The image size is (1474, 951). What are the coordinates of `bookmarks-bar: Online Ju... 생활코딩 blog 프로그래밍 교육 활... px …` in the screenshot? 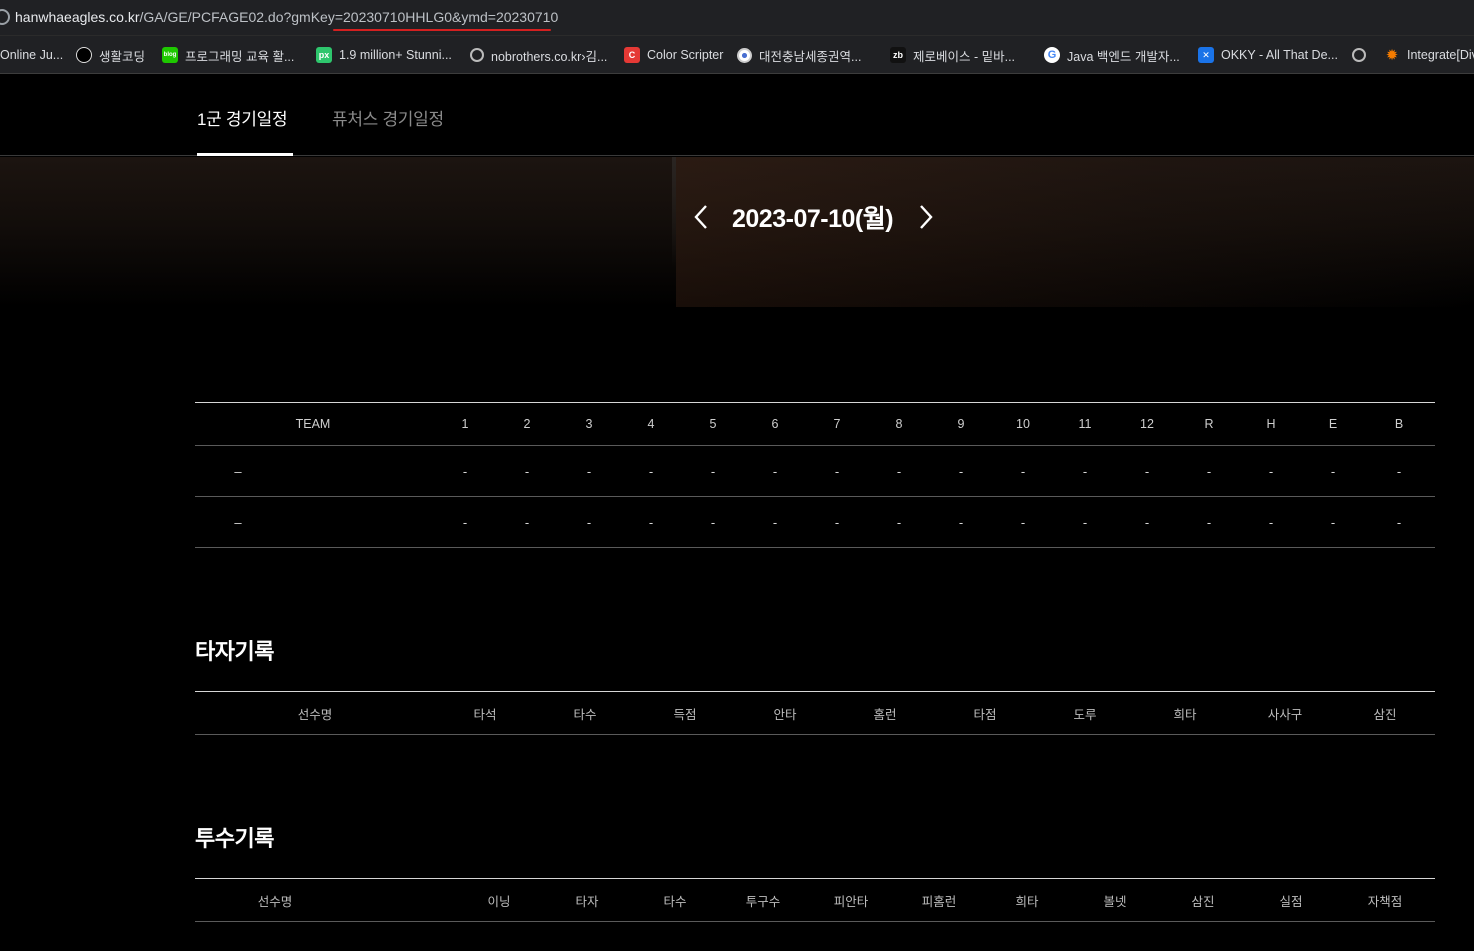 It's located at (737, 55).